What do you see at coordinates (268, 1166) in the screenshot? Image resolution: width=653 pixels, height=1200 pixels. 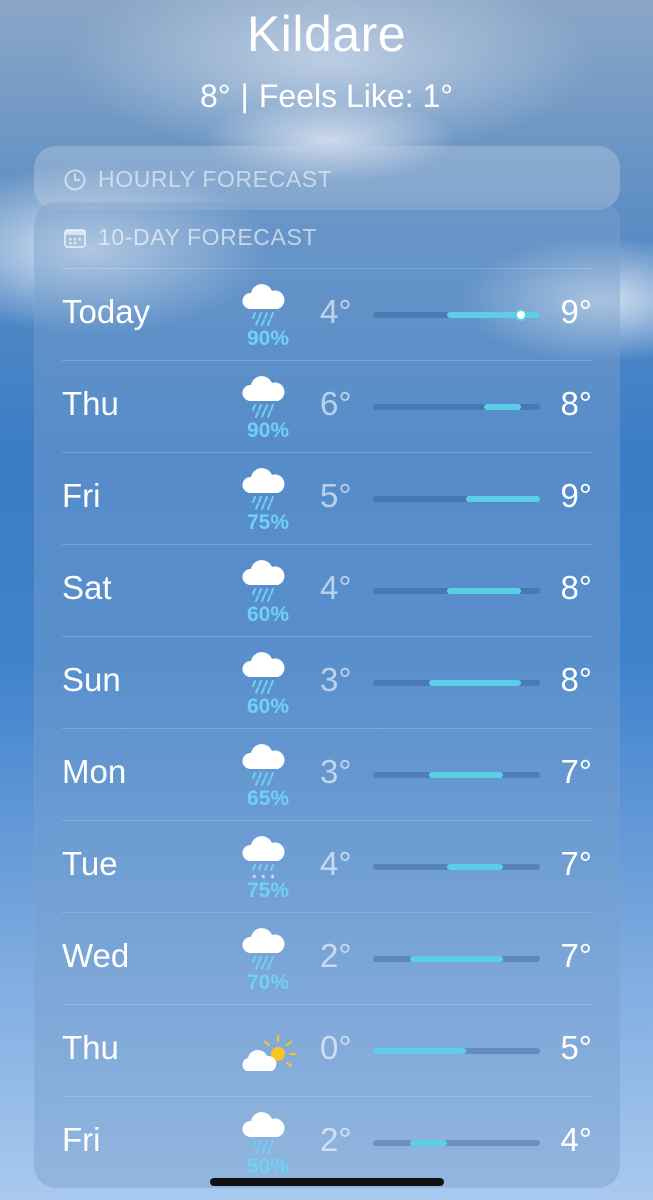 I see `precip-chance: 50%` at bounding box center [268, 1166].